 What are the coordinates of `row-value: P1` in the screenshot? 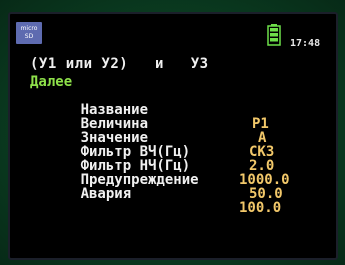 It's located at (260, 124).